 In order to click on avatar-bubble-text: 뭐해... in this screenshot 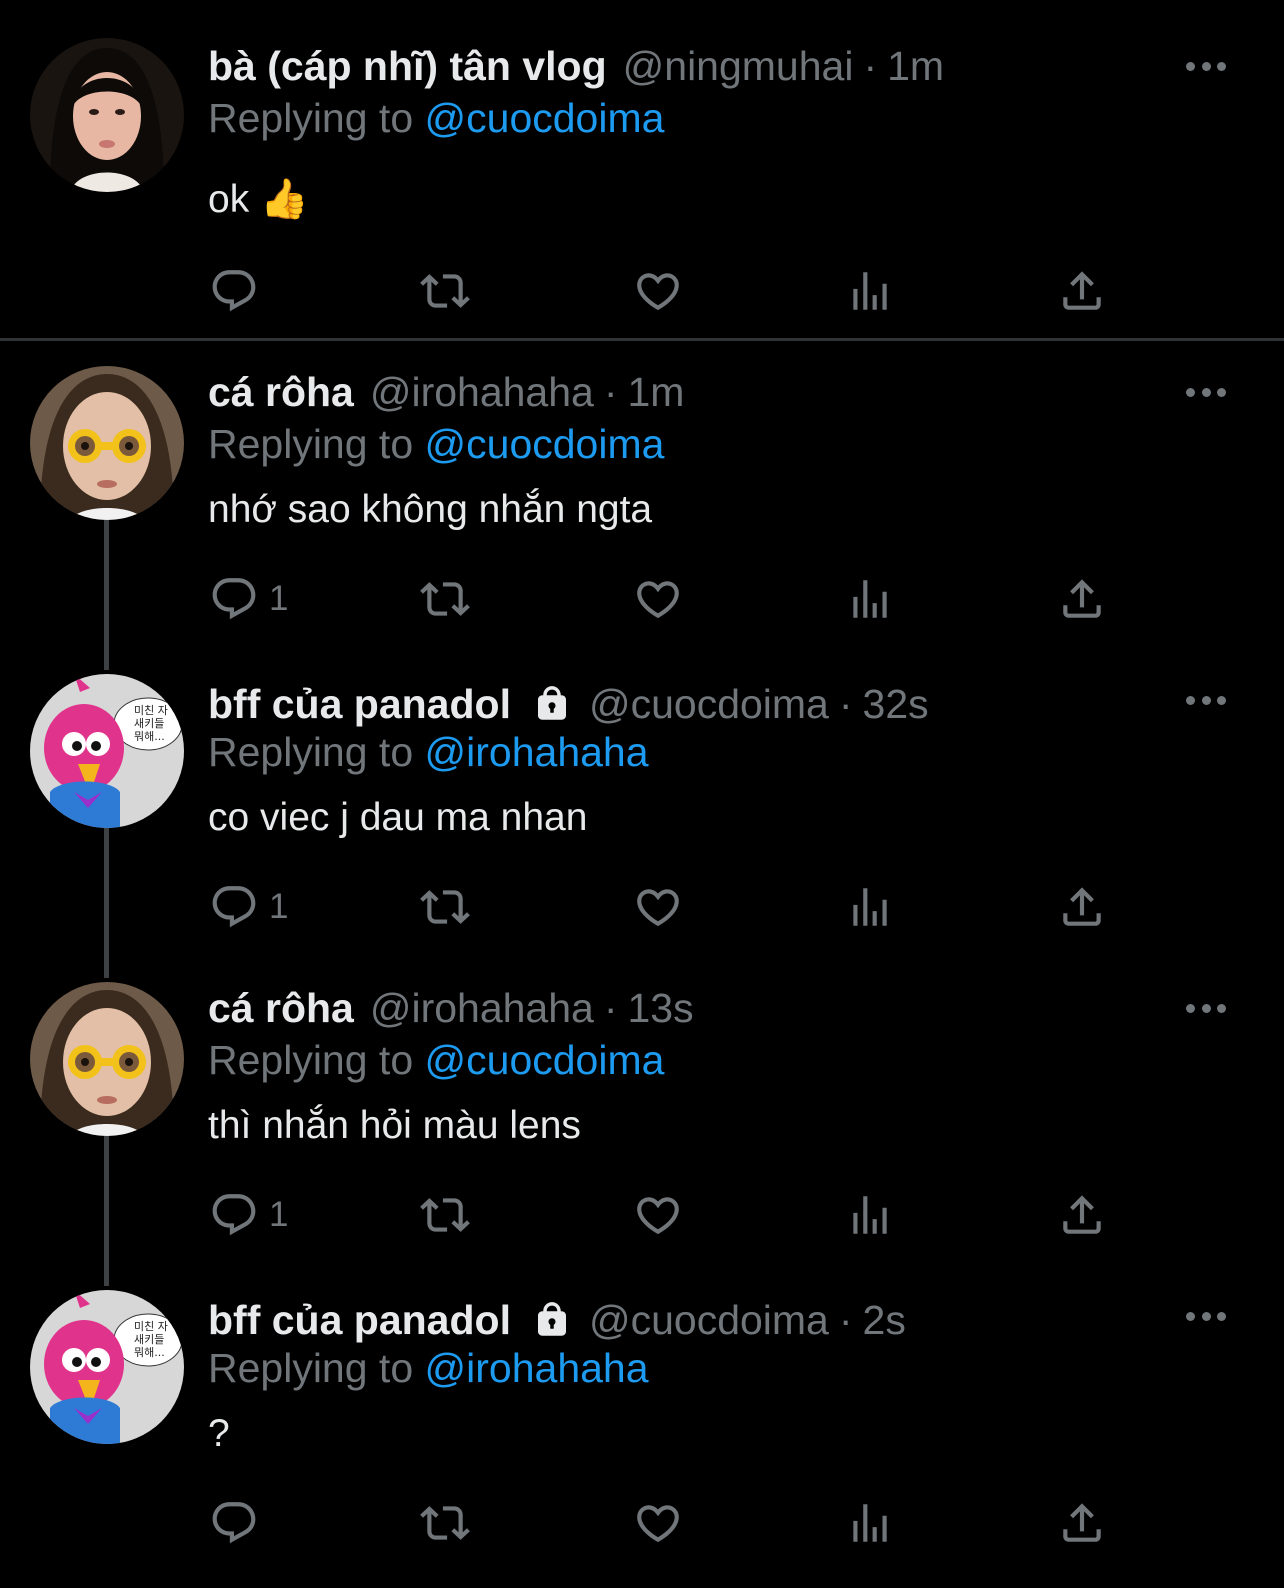, I will do `click(149, 736)`.